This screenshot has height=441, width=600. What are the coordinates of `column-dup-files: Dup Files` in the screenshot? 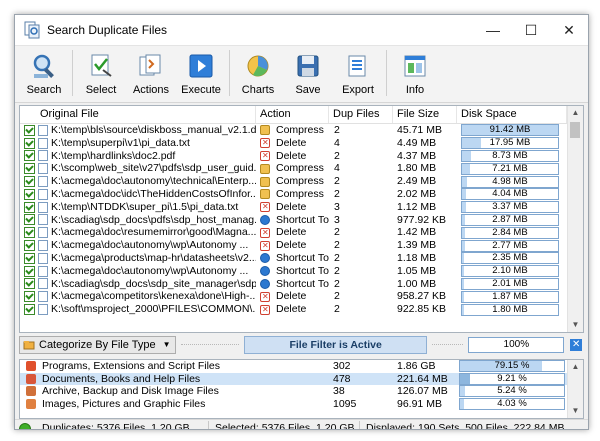 It's located at (361, 114).